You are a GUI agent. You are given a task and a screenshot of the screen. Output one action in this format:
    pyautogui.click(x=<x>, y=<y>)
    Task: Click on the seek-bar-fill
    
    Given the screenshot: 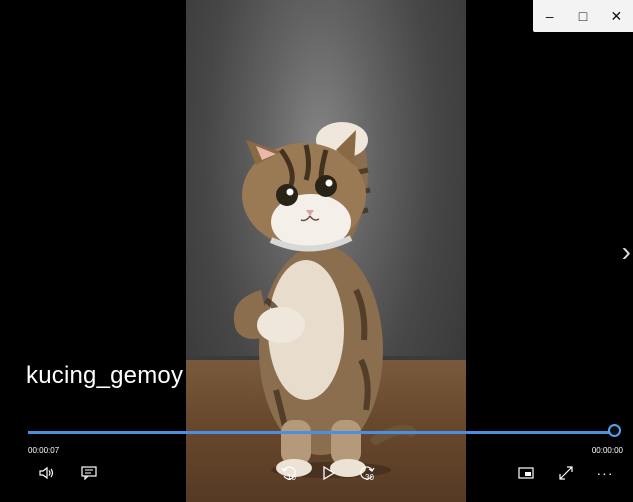 What is the action you would take?
    pyautogui.click(x=321, y=432)
    